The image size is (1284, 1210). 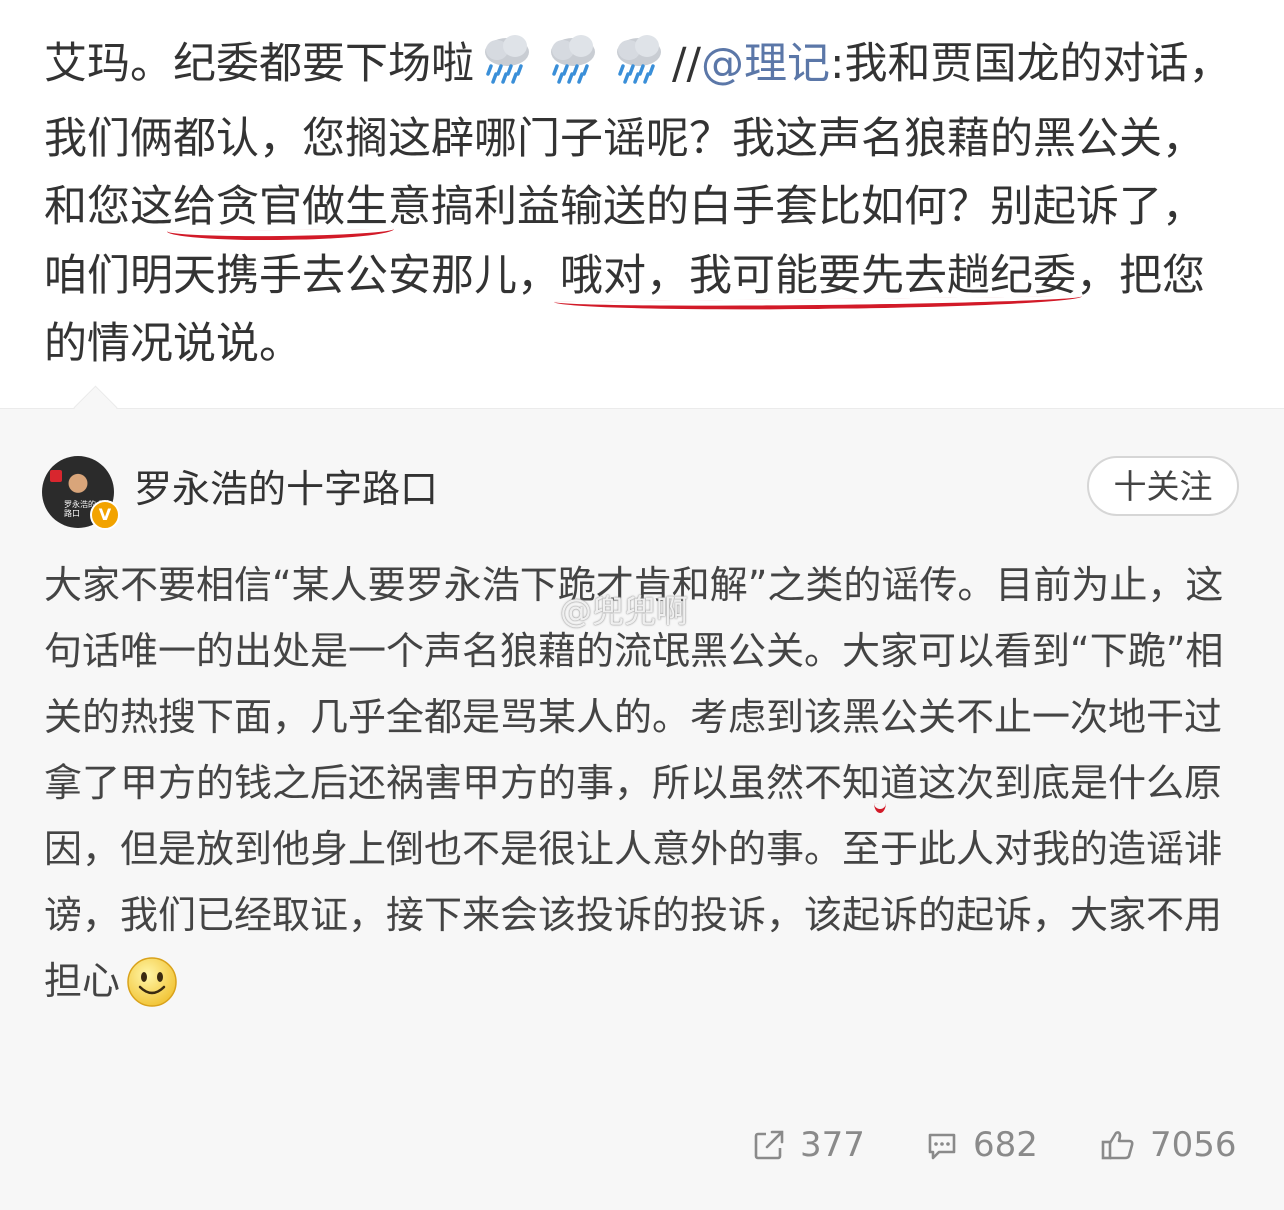 I want to click on thumbs-up-icon, so click(x=1117, y=1145).